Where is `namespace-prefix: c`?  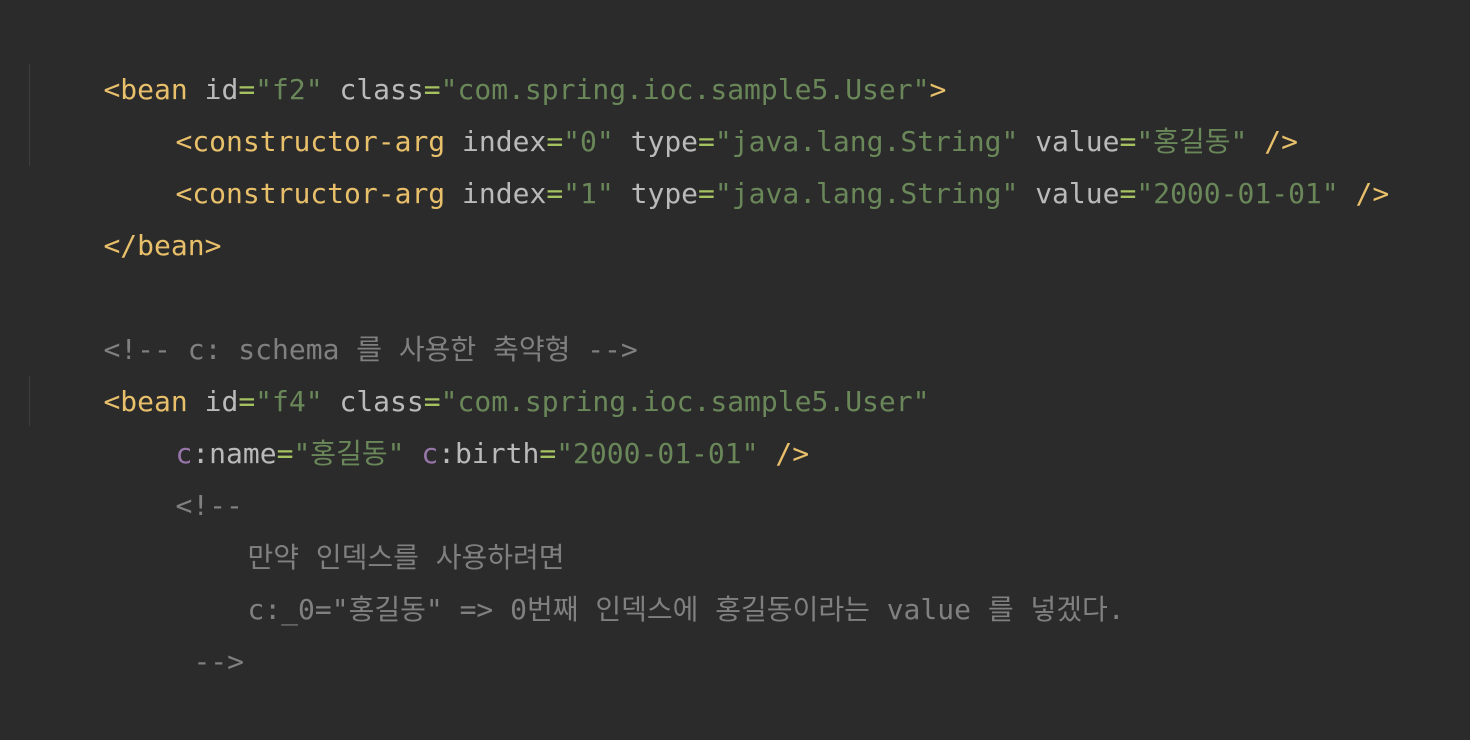
namespace-prefix: c is located at coordinates (430, 453).